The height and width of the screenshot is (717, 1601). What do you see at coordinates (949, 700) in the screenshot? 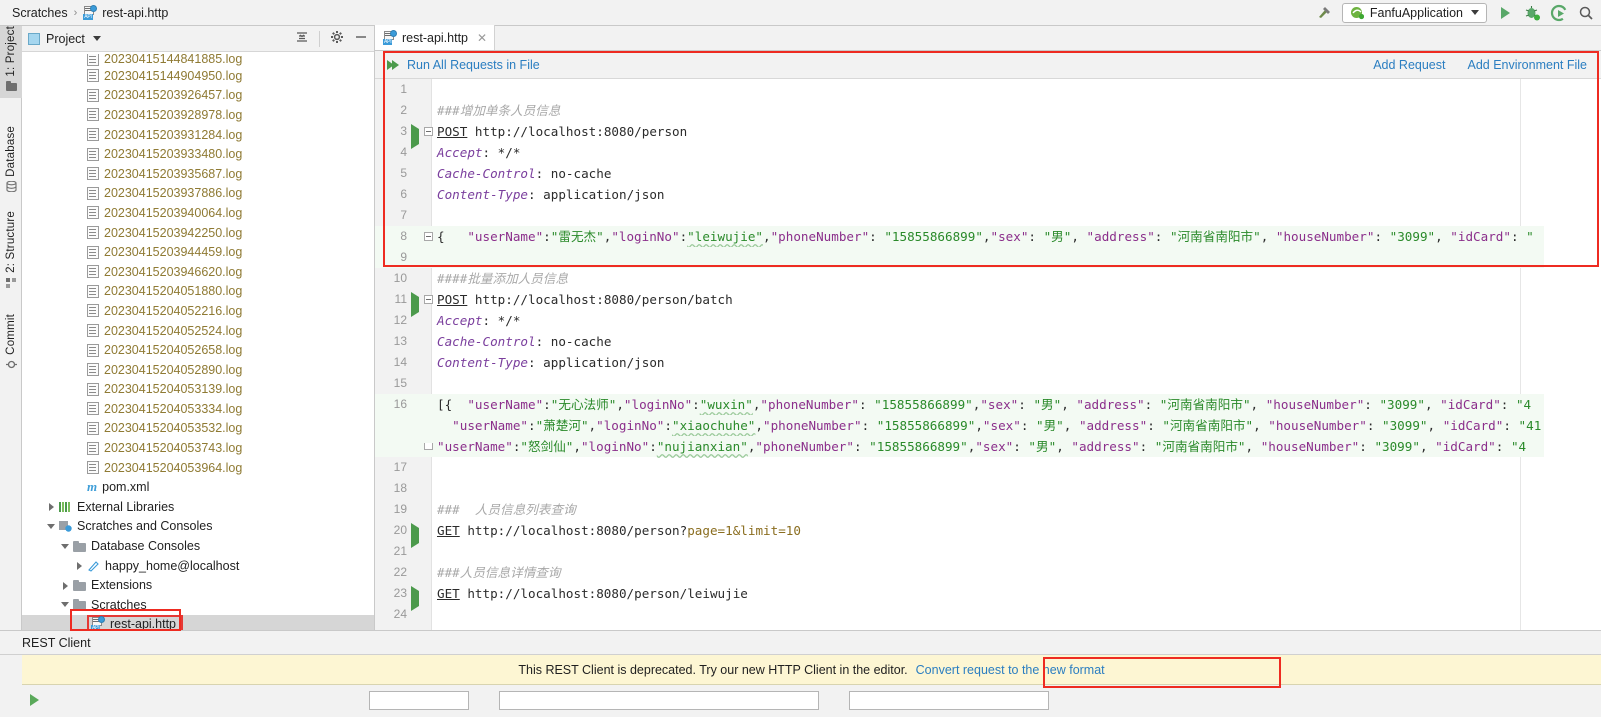
I see `path-field` at bounding box center [949, 700].